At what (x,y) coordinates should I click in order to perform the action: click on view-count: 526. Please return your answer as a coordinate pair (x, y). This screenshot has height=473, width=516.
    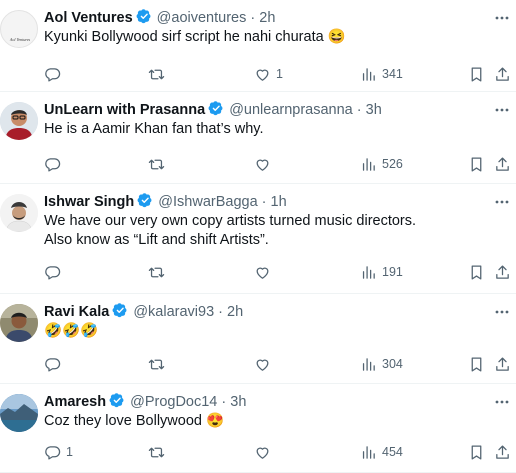
    Looking at the image, I should click on (392, 164).